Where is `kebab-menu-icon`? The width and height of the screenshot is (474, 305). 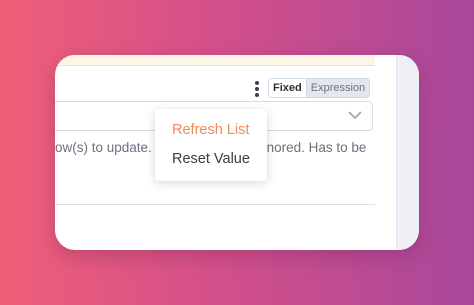
kebab-menu-icon is located at coordinates (257, 89).